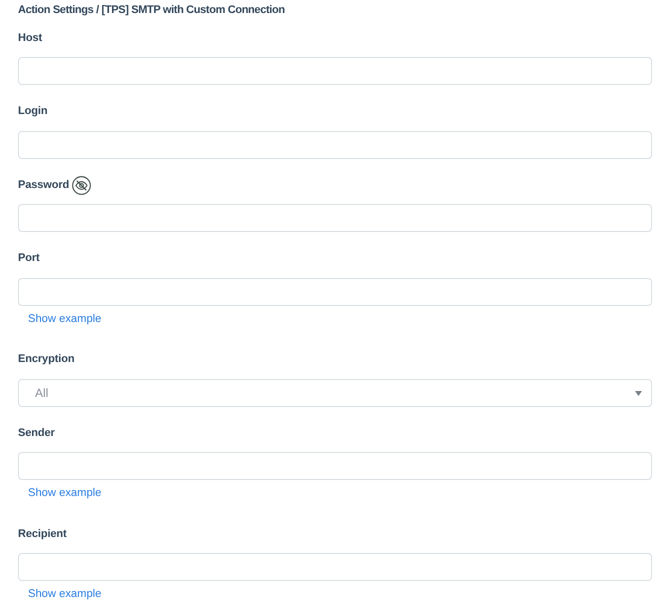 This screenshot has width=670, height=613. What do you see at coordinates (30, 38) in the screenshot?
I see `field-label: Host` at bounding box center [30, 38].